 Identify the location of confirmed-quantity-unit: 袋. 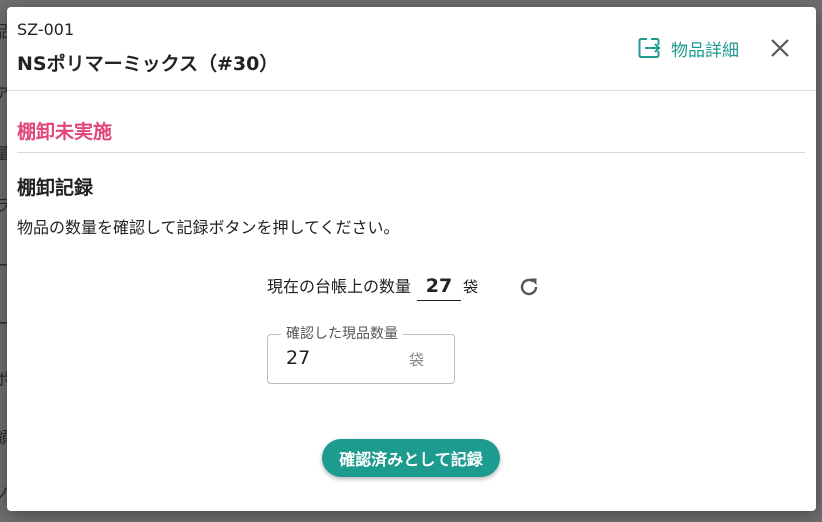
(417, 360).